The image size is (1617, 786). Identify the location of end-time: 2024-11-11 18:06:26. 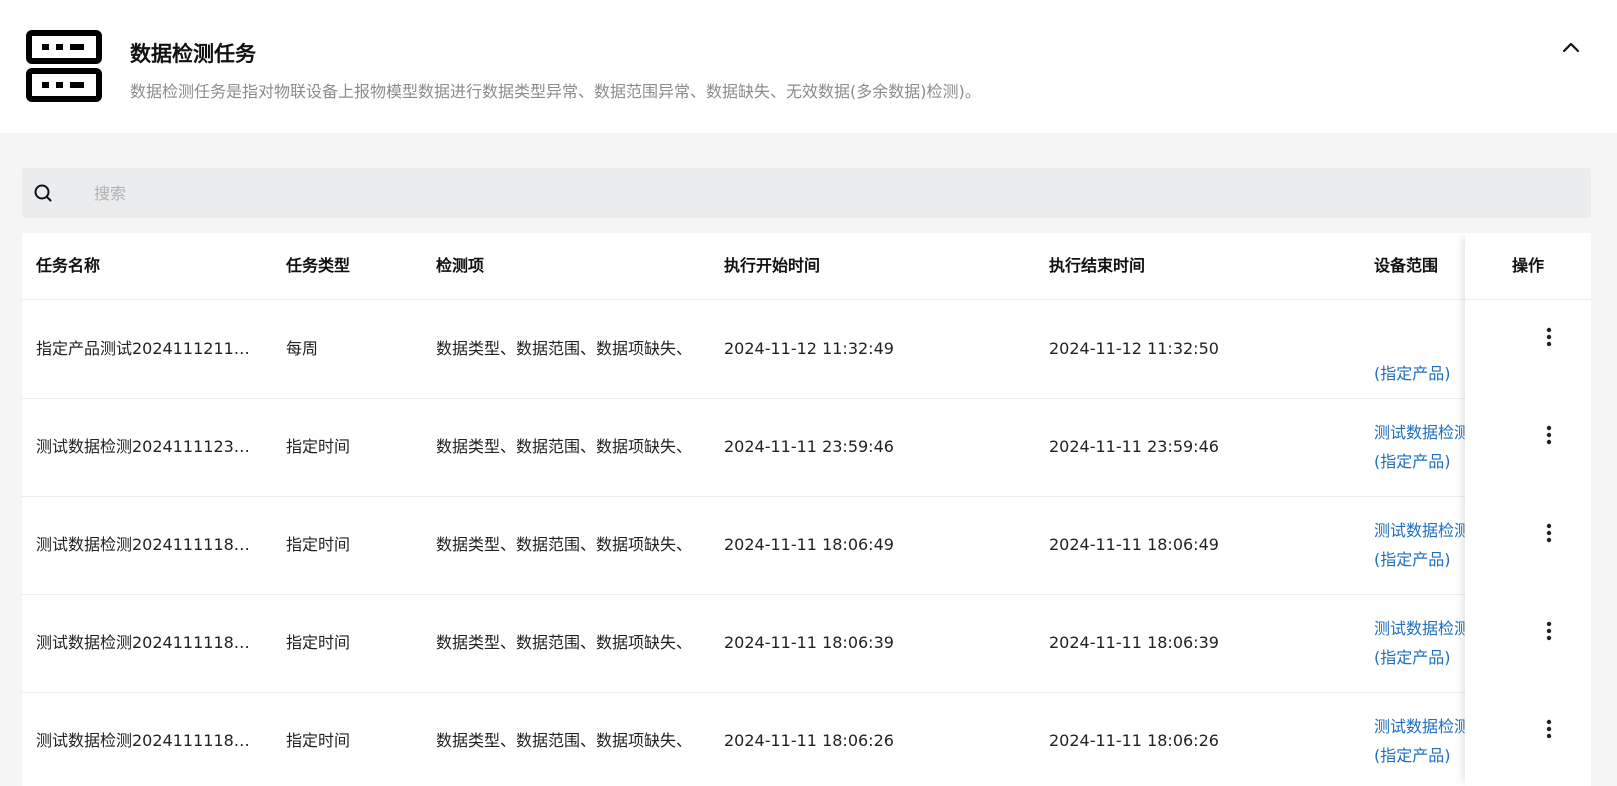
(1134, 740).